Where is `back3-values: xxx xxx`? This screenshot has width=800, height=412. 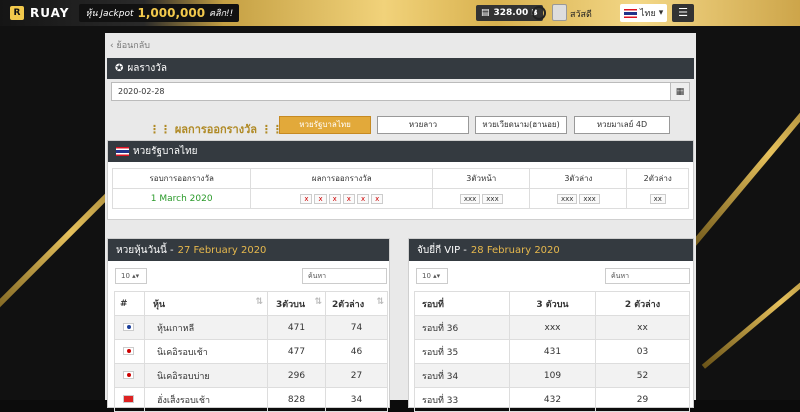 back3-values: xxx xxx is located at coordinates (578, 198).